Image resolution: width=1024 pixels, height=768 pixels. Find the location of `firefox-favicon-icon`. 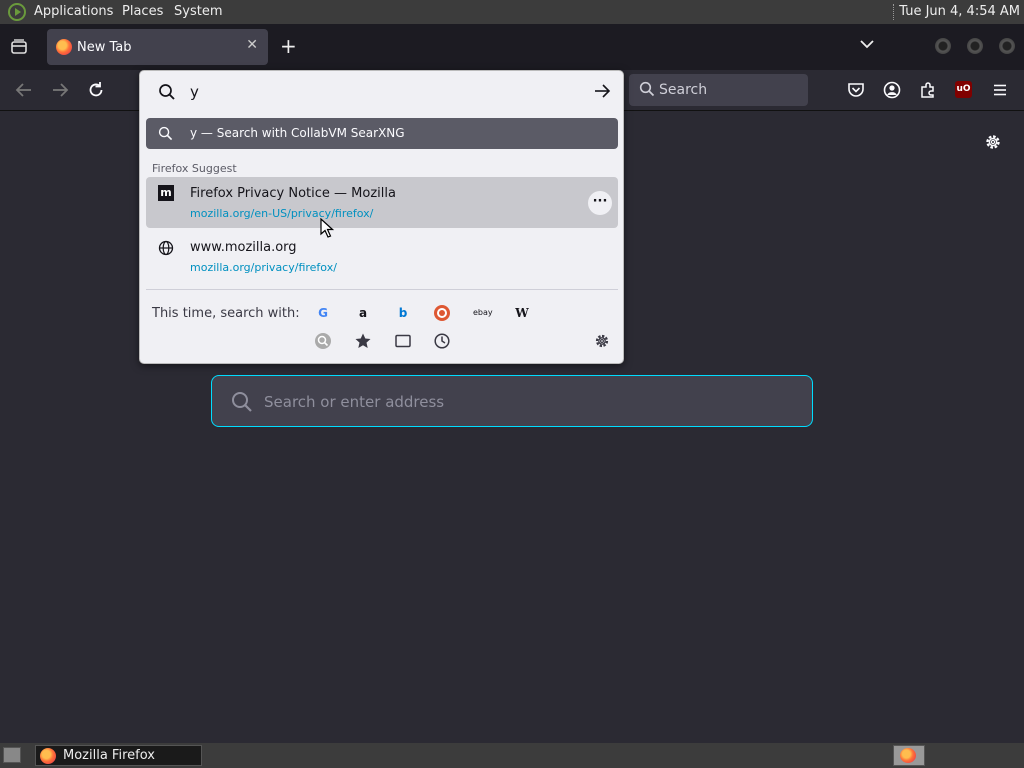

firefox-favicon-icon is located at coordinates (64, 47).